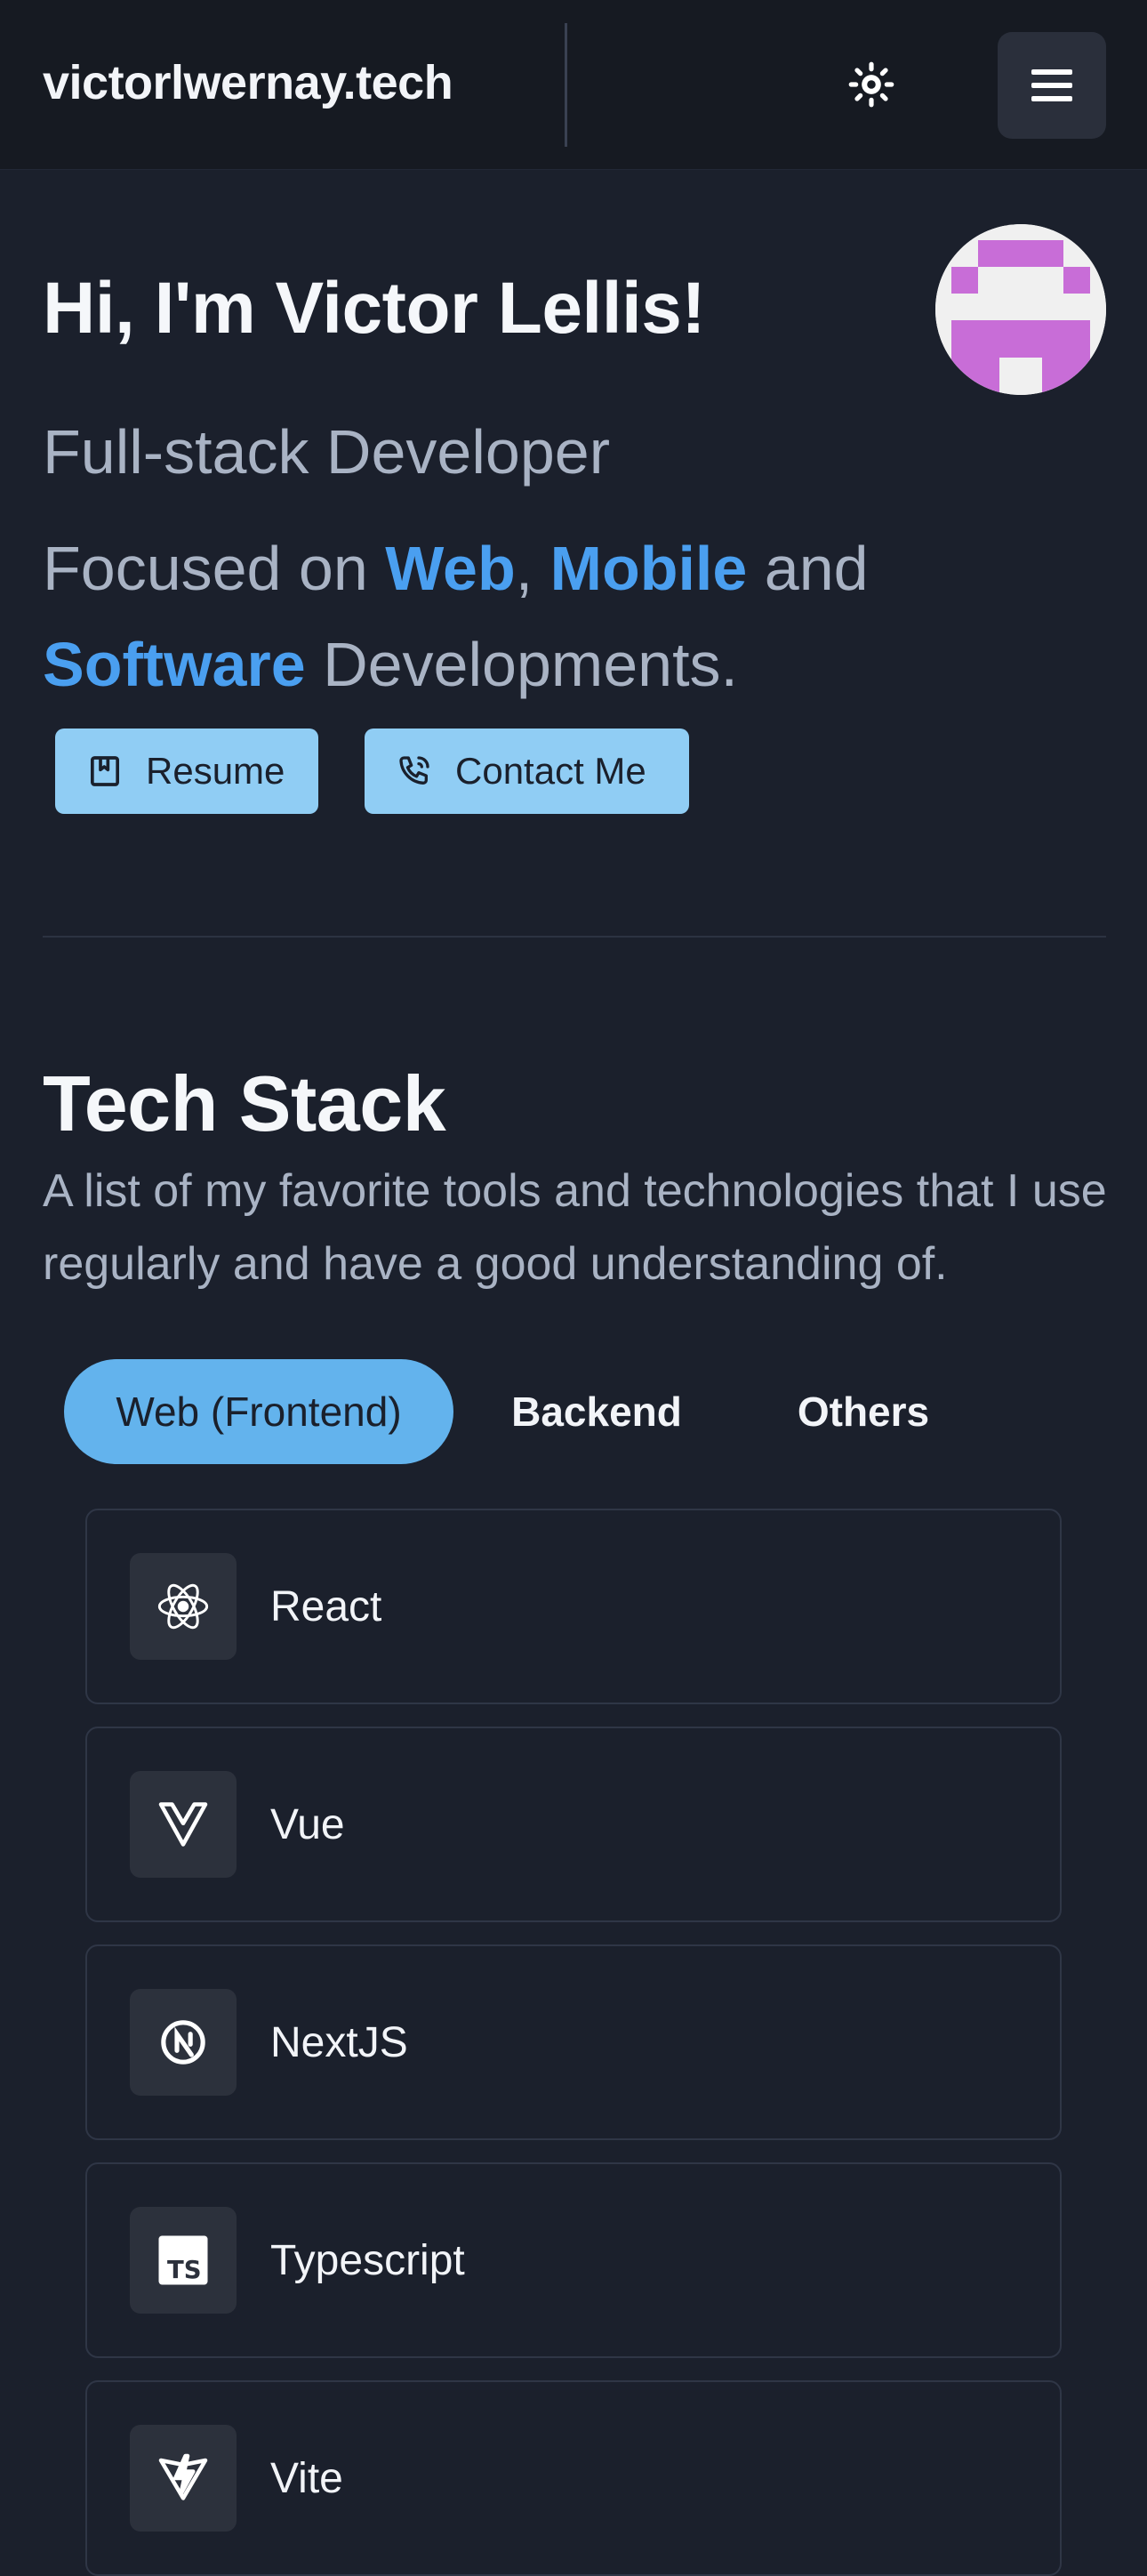 The width and height of the screenshot is (1147, 2576). I want to click on tab-web-frontend: Web (Frontend), so click(258, 1411).